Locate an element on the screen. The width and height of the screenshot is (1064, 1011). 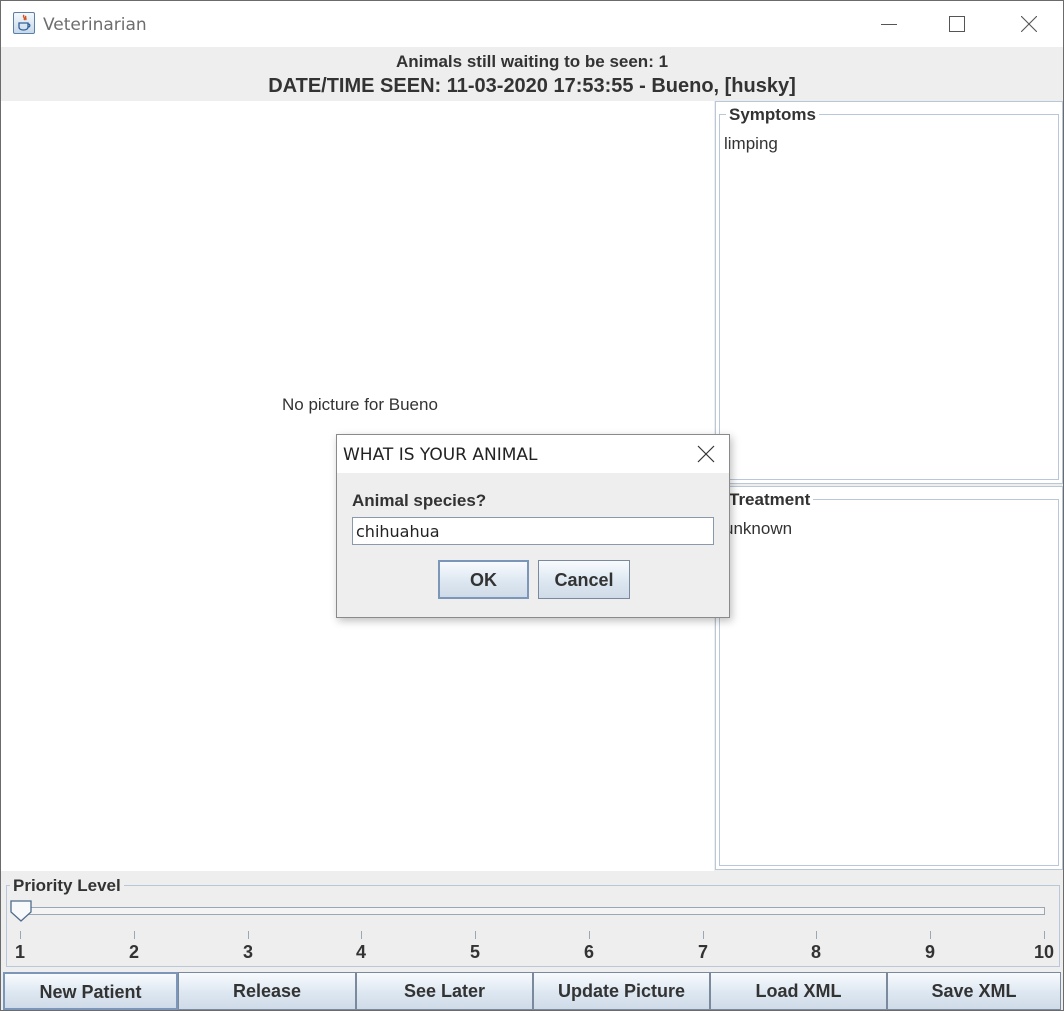
maximize-icon is located at coordinates (957, 24).